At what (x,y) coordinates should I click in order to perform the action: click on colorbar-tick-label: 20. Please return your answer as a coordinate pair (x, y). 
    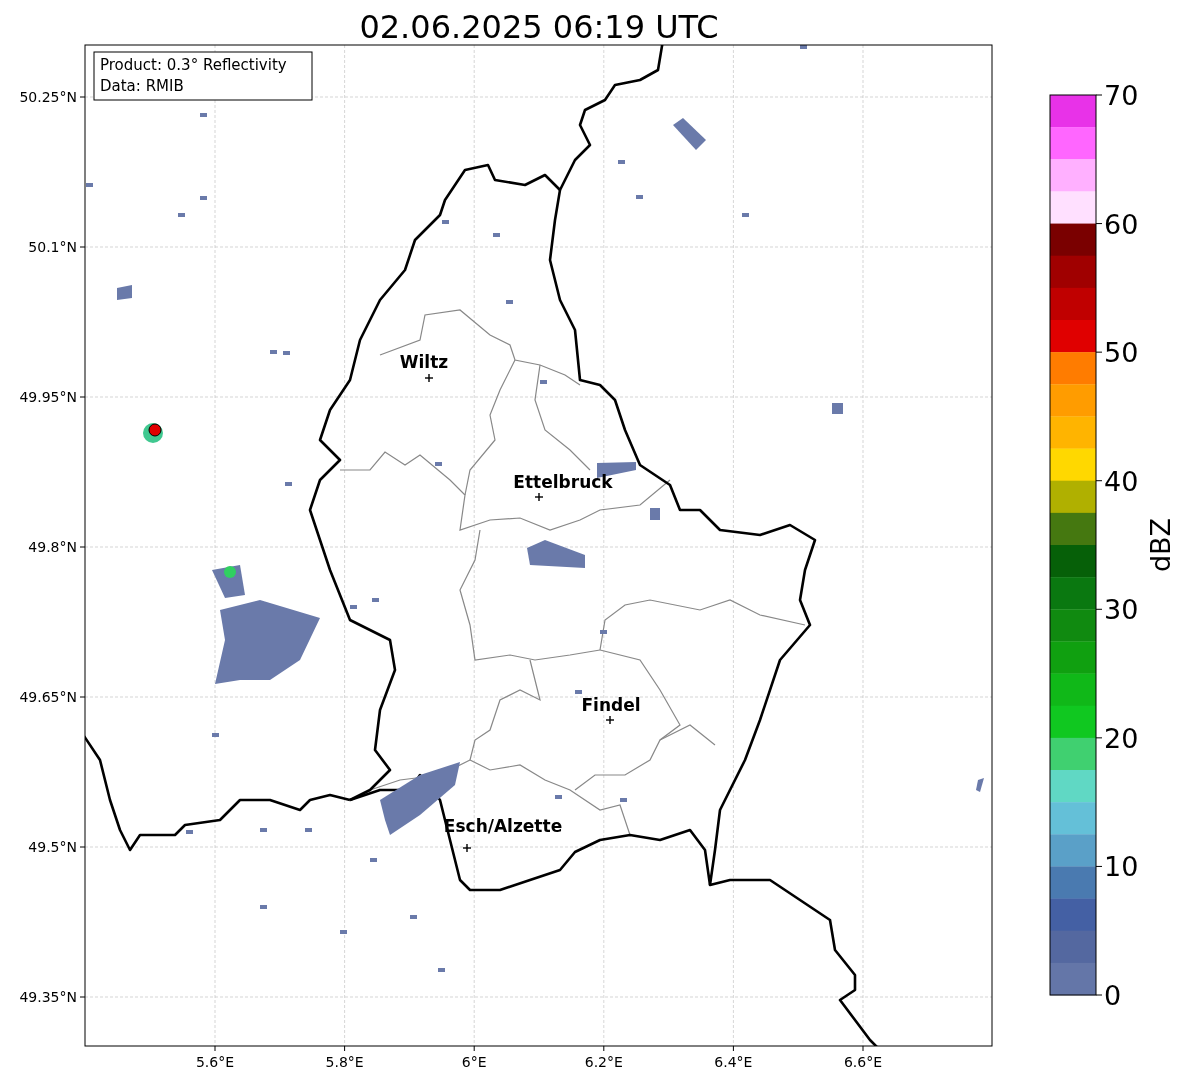
    Looking at the image, I should click on (1121, 738).